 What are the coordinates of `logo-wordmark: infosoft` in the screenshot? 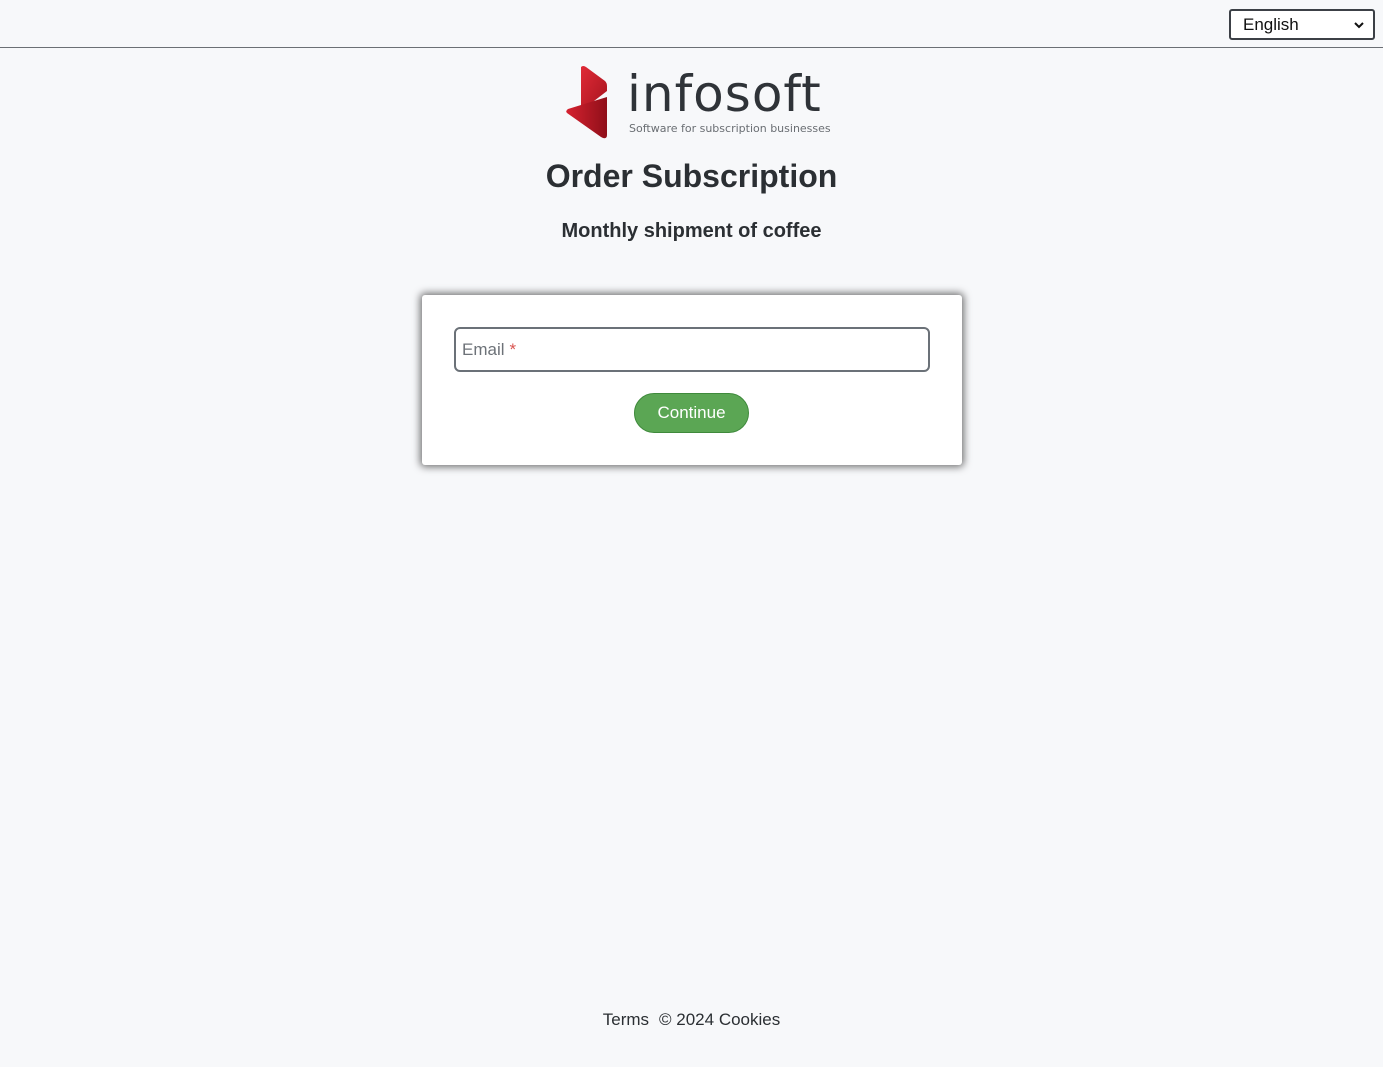 It's located at (724, 94).